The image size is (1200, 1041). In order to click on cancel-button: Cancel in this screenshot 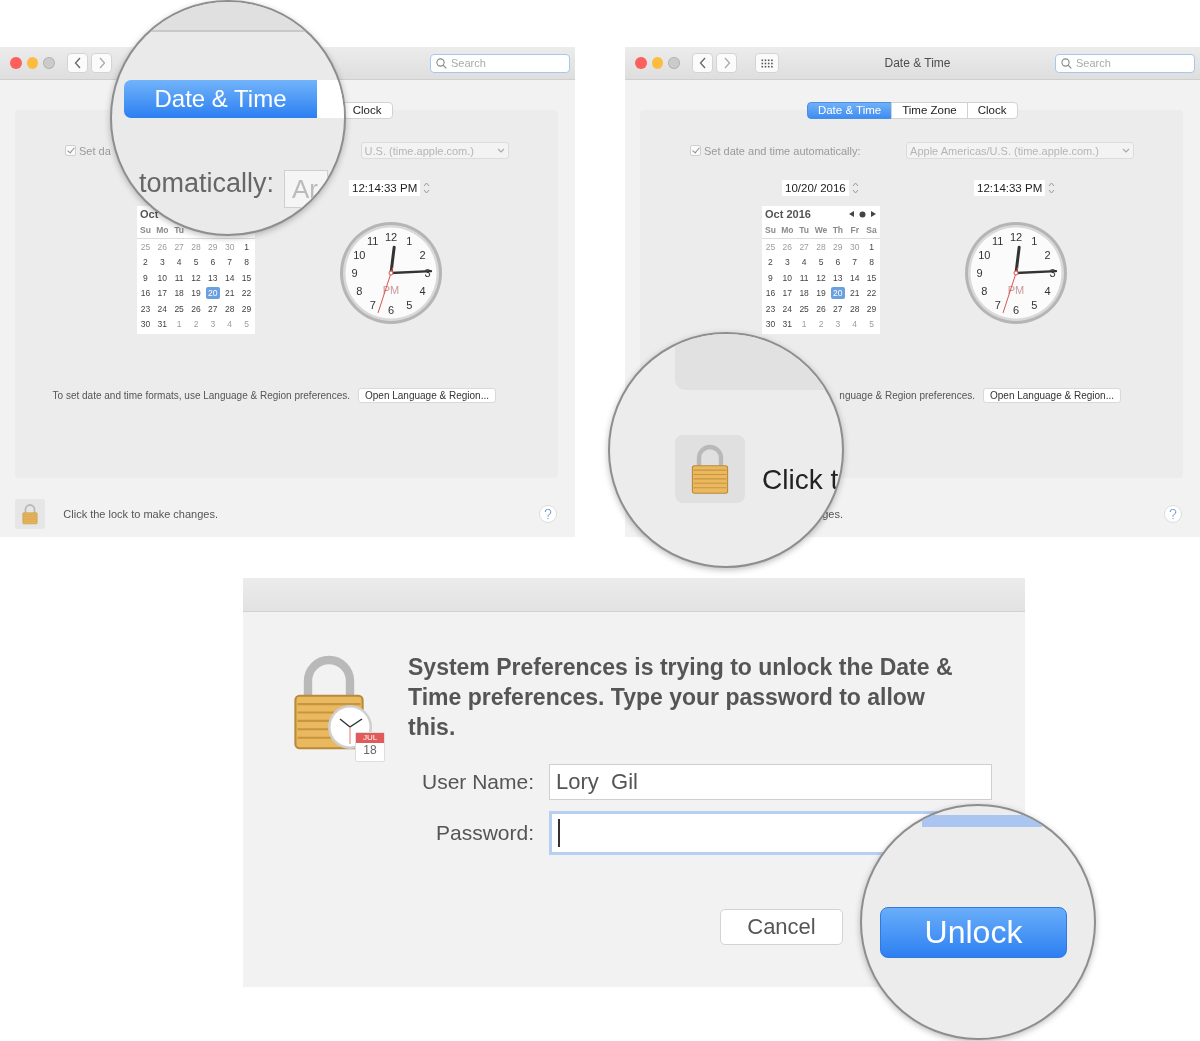, I will do `click(781, 927)`.